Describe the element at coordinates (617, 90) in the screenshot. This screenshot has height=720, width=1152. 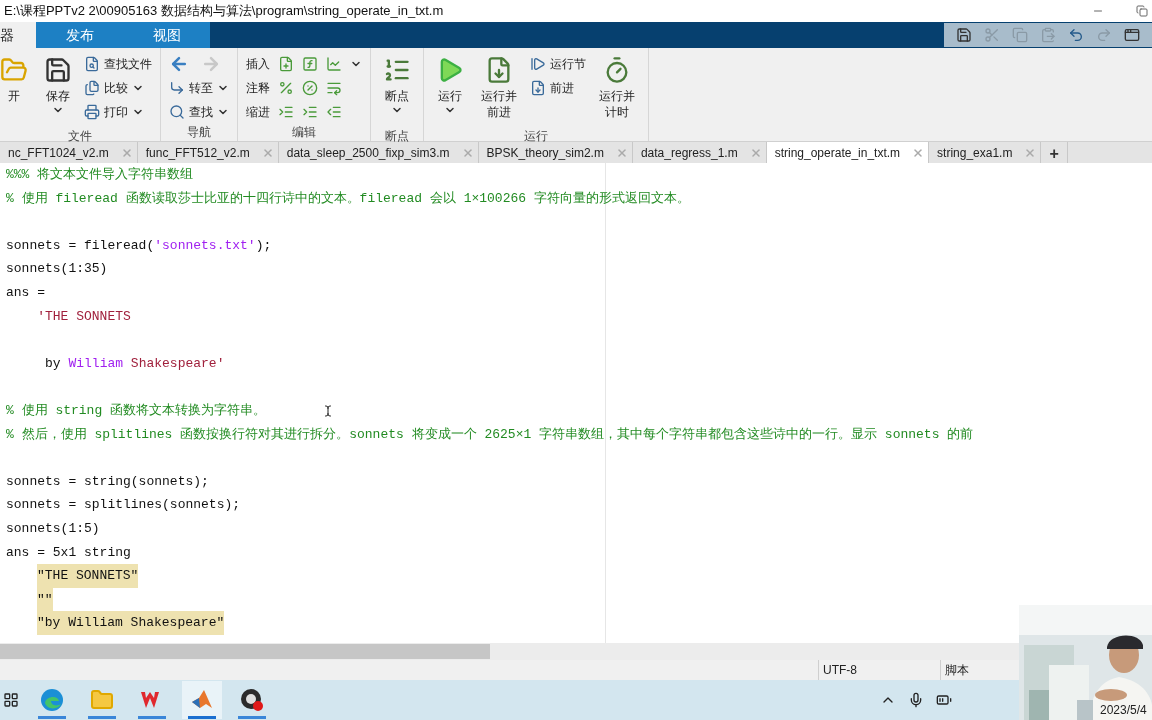
I see `ribbon-button: 运行并计时` at that location.